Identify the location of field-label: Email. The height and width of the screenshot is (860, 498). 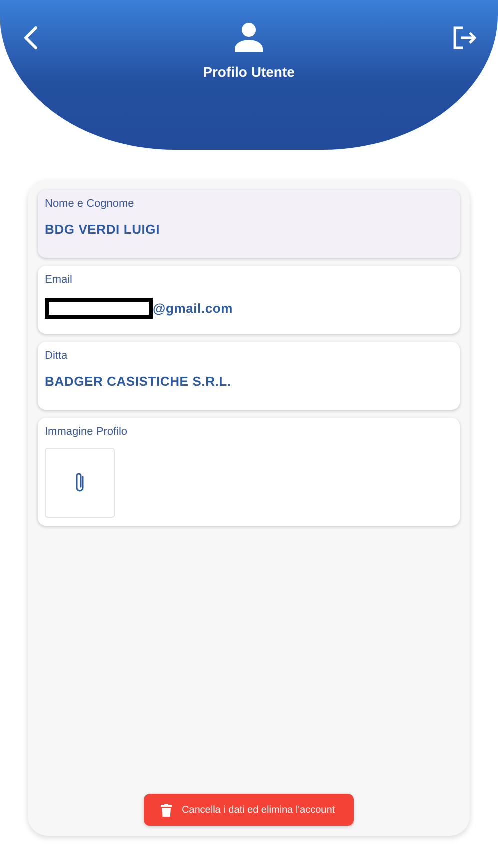
(59, 280).